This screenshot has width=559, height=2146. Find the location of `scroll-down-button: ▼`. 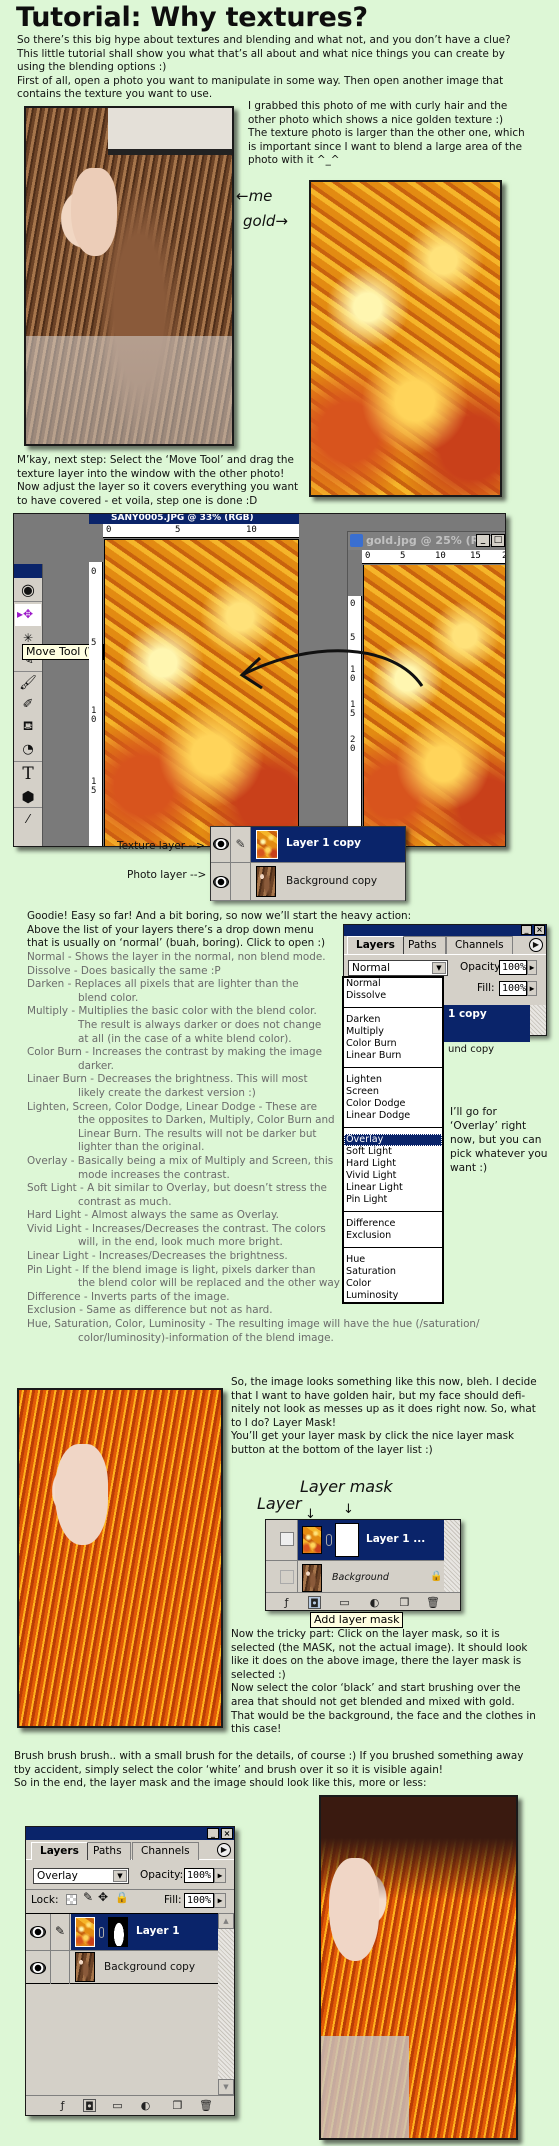

scroll-down-button: ▼ is located at coordinates (226, 2087).